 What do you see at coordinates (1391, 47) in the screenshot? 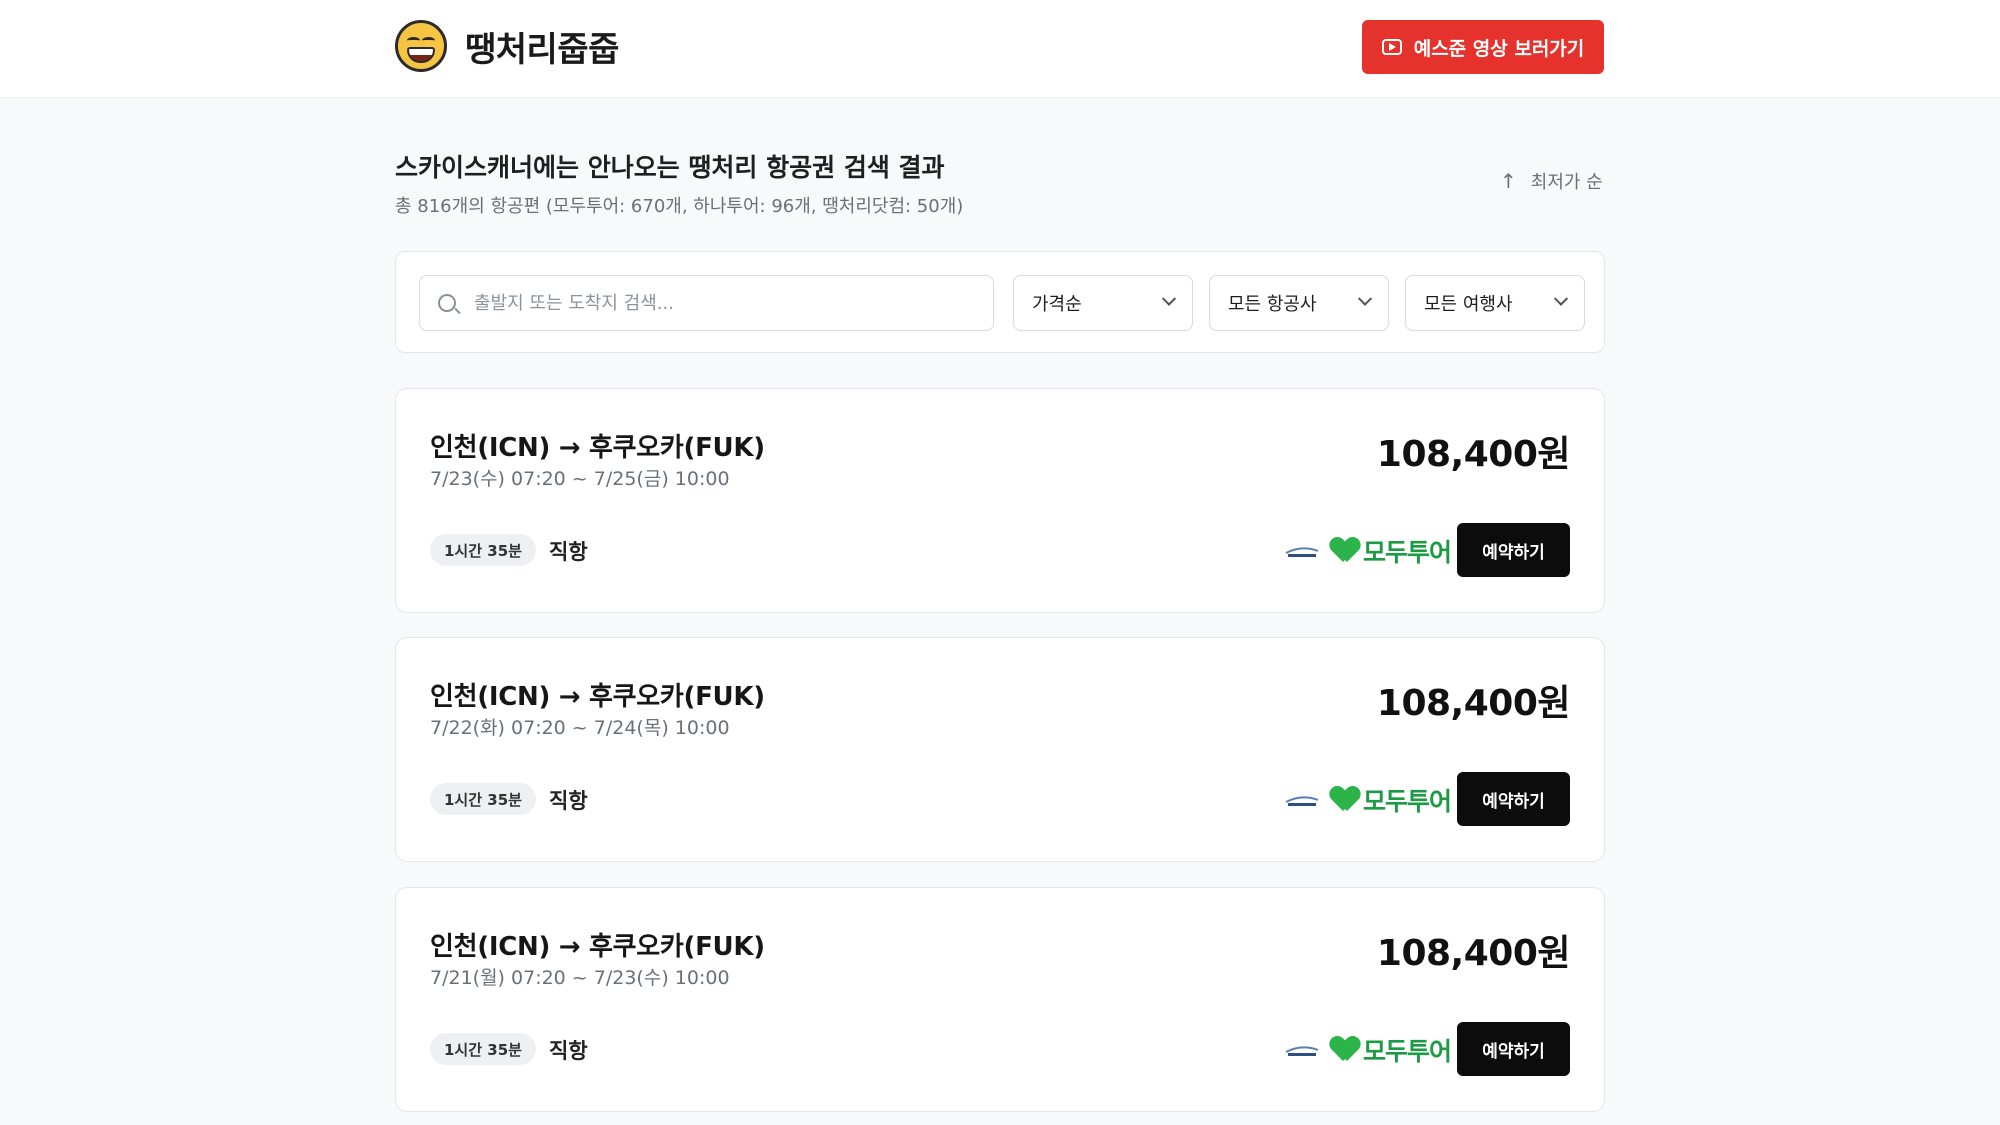
I see `video-play-icon` at bounding box center [1391, 47].